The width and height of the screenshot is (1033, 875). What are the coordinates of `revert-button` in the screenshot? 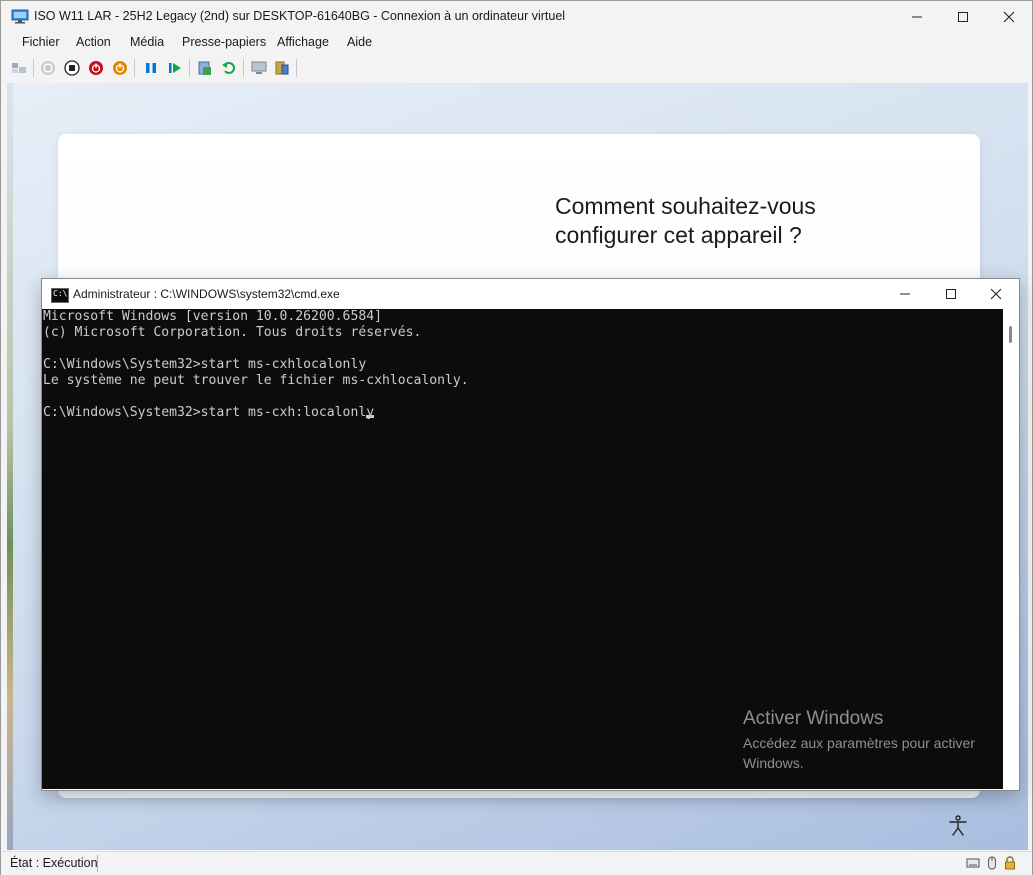 It's located at (229, 68).